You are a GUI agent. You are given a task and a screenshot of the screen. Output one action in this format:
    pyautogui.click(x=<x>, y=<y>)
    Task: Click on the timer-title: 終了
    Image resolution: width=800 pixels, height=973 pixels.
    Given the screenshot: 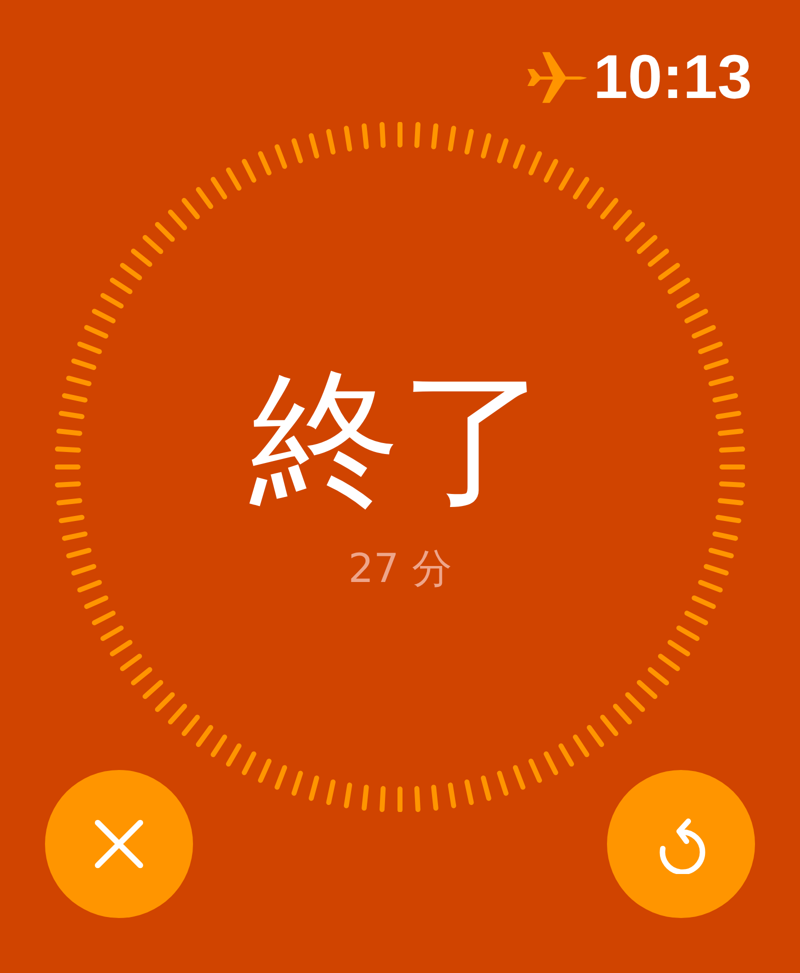 What is the action you would take?
    pyautogui.click(x=400, y=440)
    